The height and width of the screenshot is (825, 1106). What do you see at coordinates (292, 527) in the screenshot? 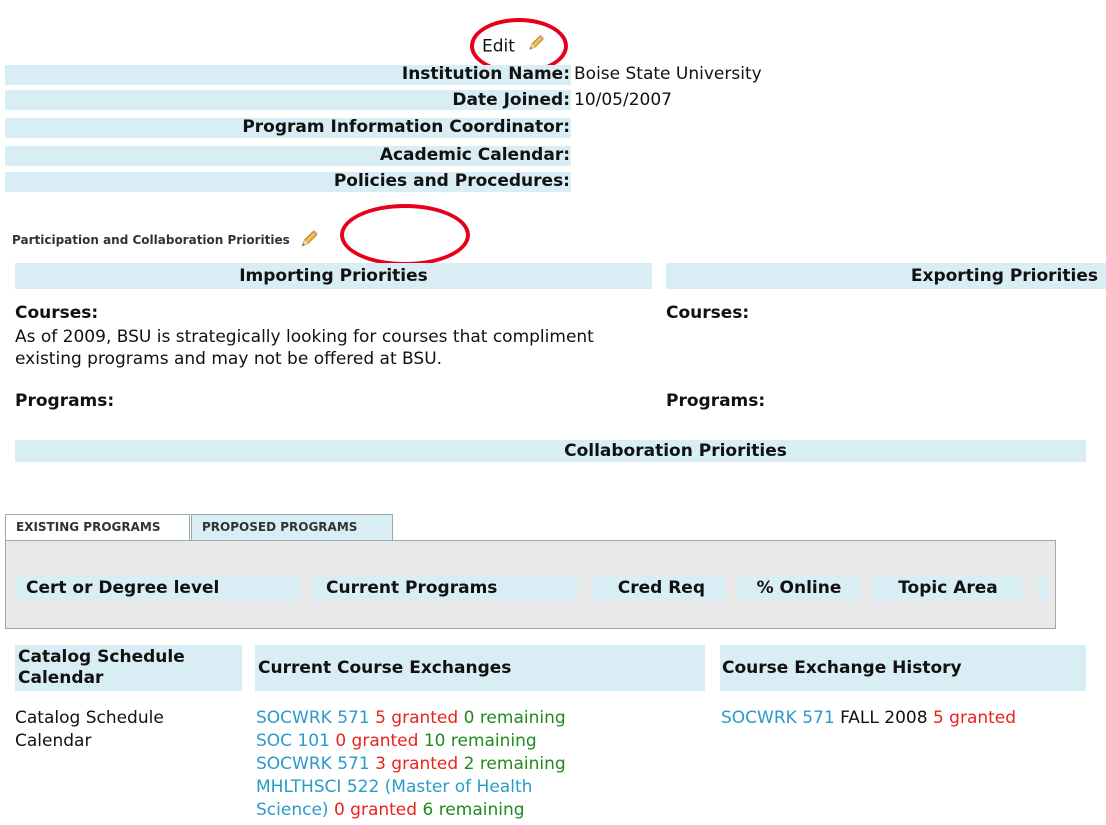
I see `tab-proposed-programs: PROPOSED PROGRAMS` at bounding box center [292, 527].